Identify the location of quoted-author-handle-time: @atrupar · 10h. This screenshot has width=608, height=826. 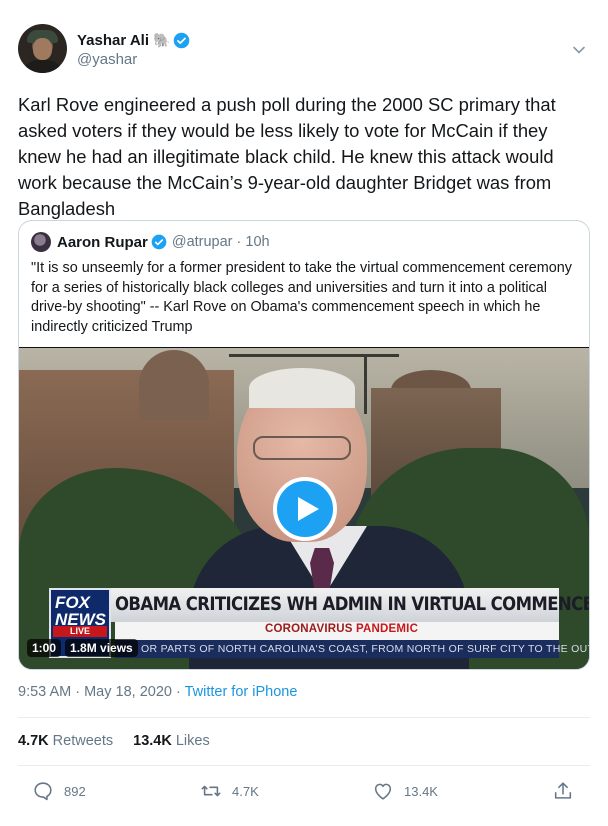
(221, 242).